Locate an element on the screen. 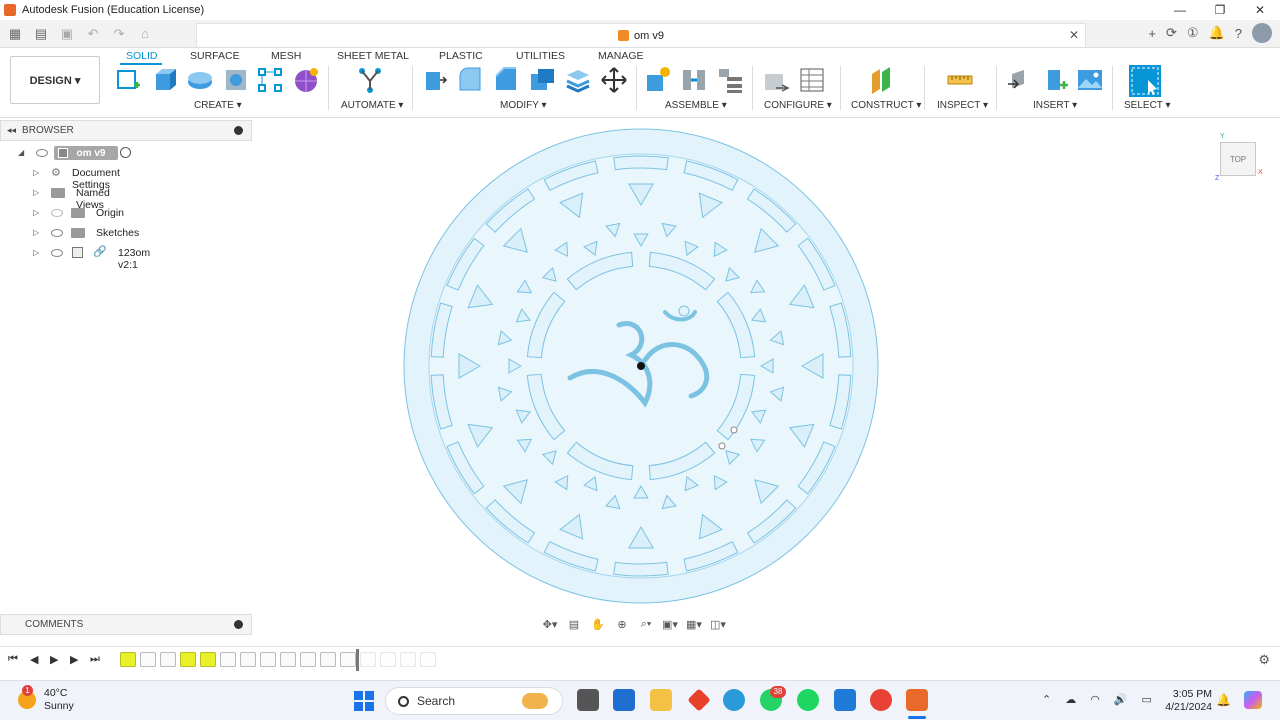 This screenshot has height=720, width=1280. minimize-button: — is located at coordinates (1180, 10).